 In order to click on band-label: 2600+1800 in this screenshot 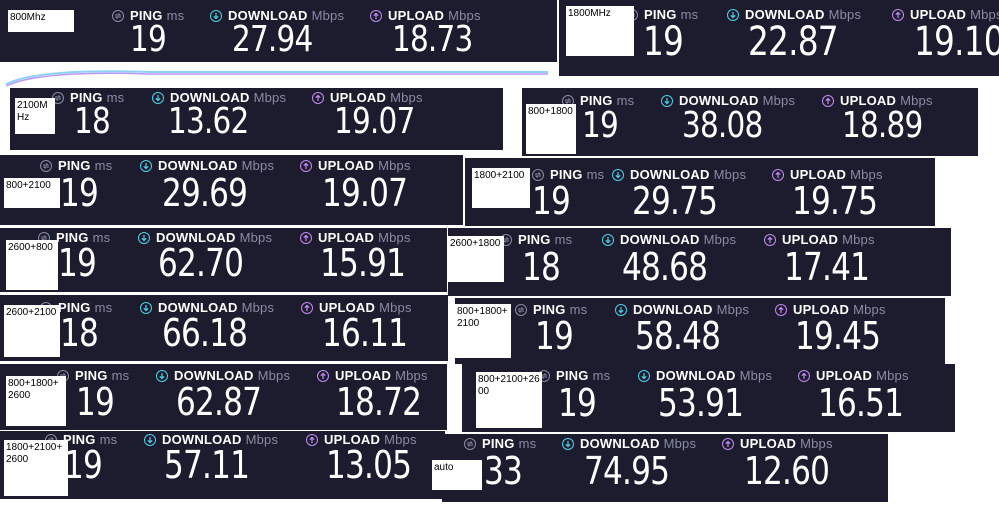, I will do `click(476, 259)`.